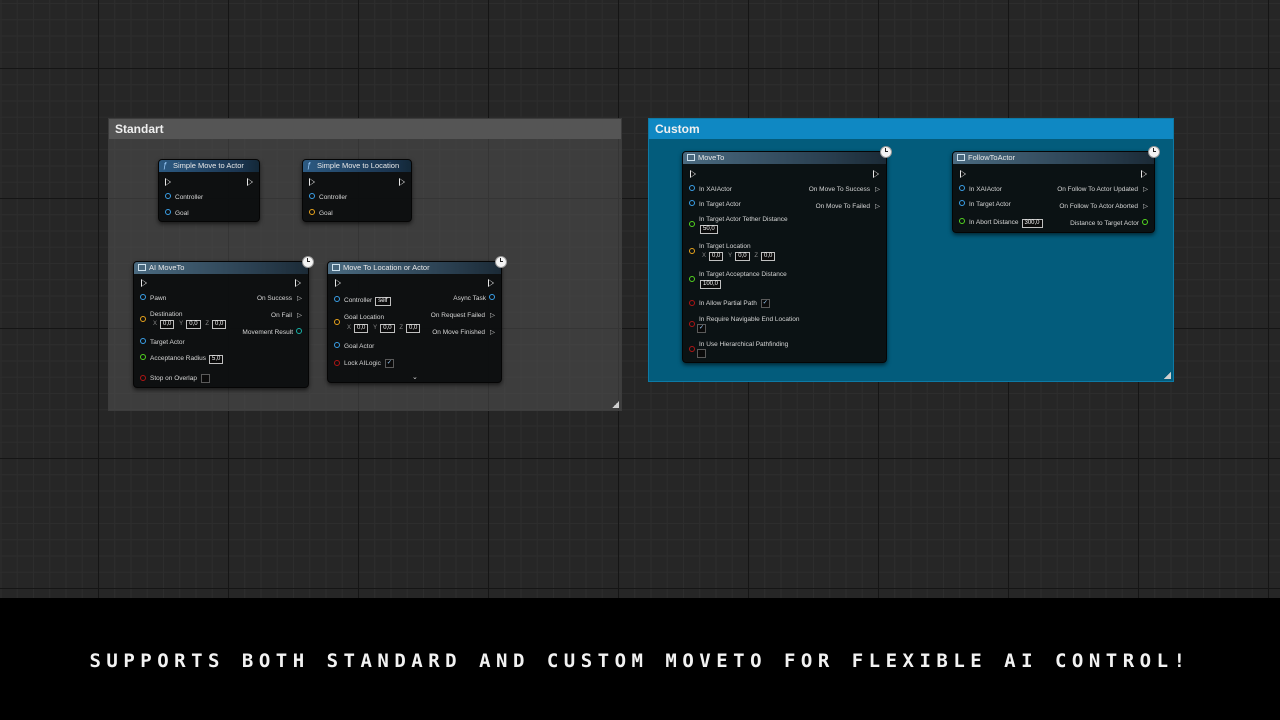  I want to click on acceptance-value-row: 100,0, so click(709, 284).